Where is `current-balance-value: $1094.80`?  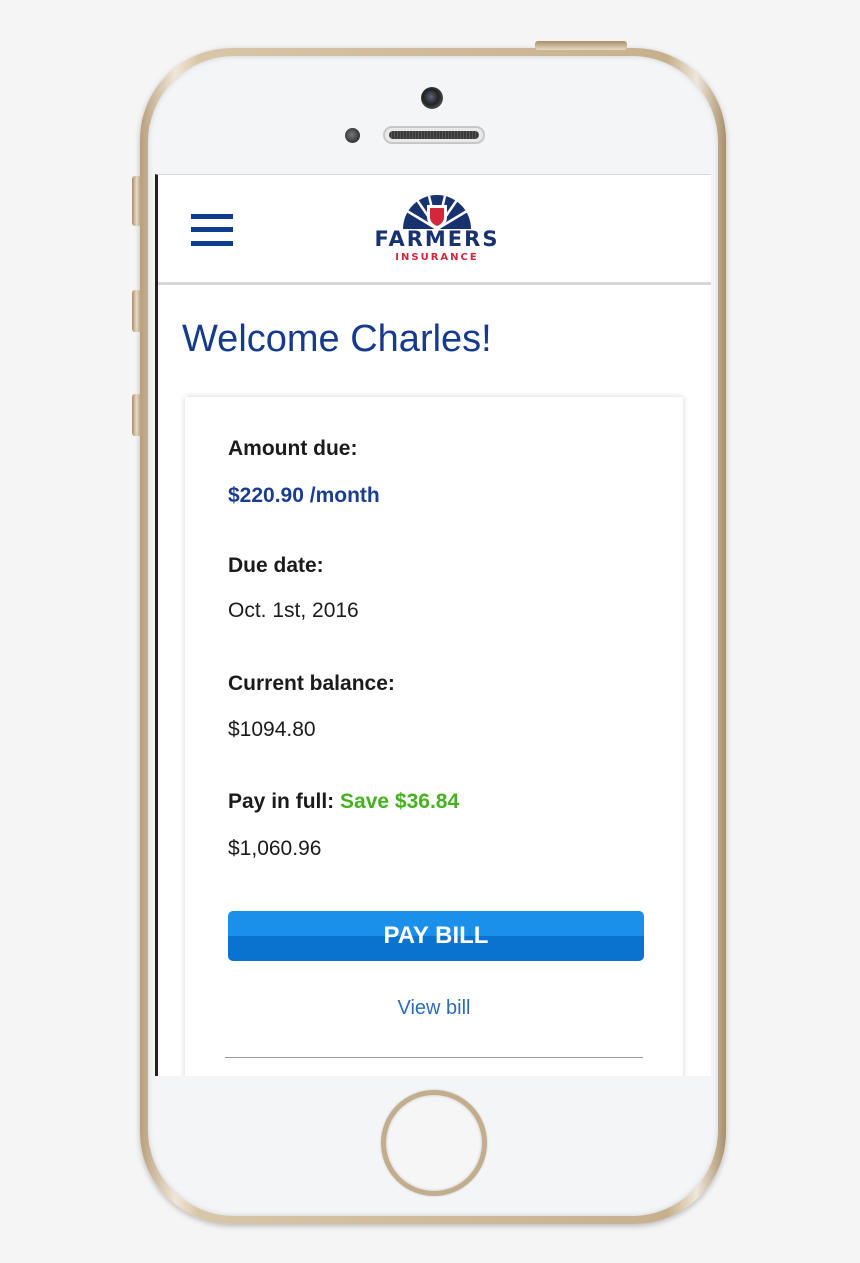 current-balance-value: $1094.80 is located at coordinates (272, 729).